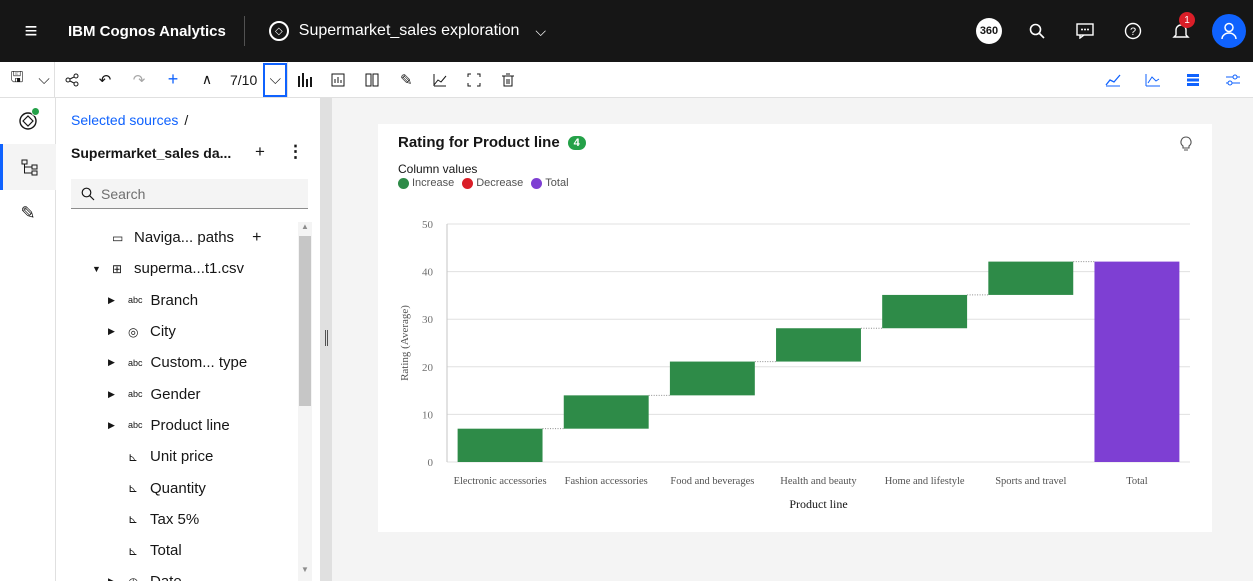  I want to click on notifications-bell-icon: 1, so click(1181, 31).